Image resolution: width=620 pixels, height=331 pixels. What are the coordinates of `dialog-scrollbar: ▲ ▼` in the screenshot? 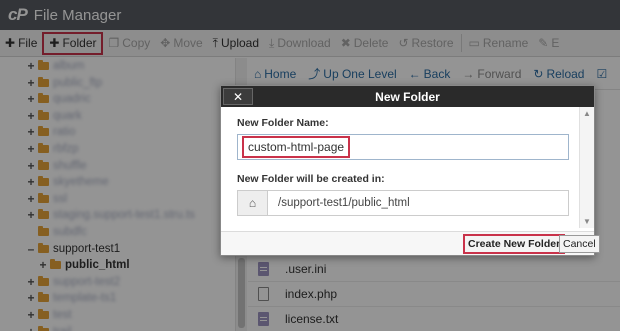 It's located at (586, 167).